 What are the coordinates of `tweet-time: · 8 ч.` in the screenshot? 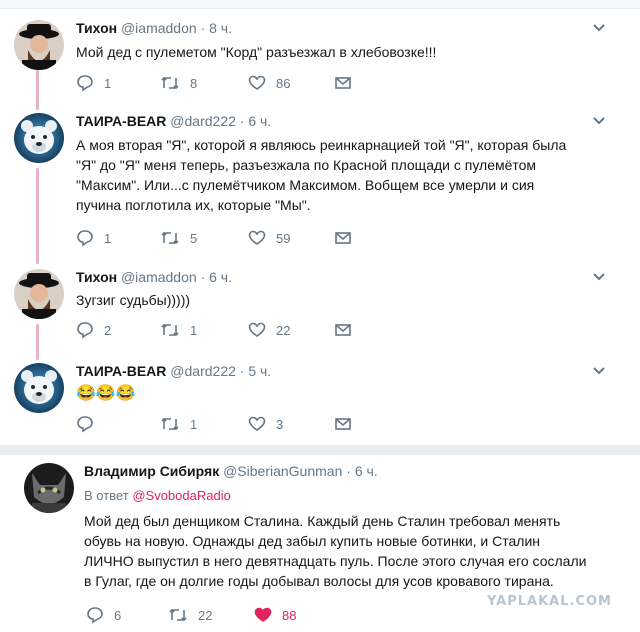 It's located at (216, 28).